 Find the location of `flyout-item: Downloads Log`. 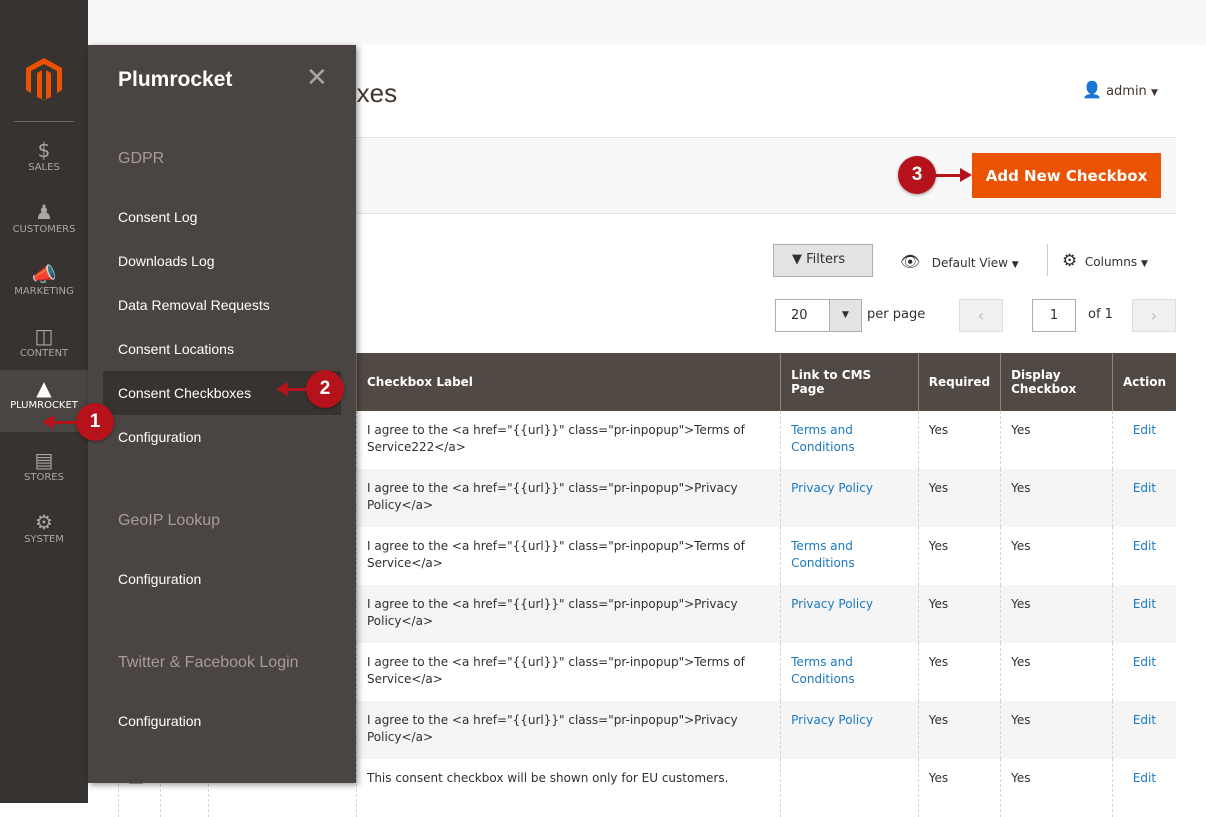

flyout-item: Downloads Log is located at coordinates (222, 261).